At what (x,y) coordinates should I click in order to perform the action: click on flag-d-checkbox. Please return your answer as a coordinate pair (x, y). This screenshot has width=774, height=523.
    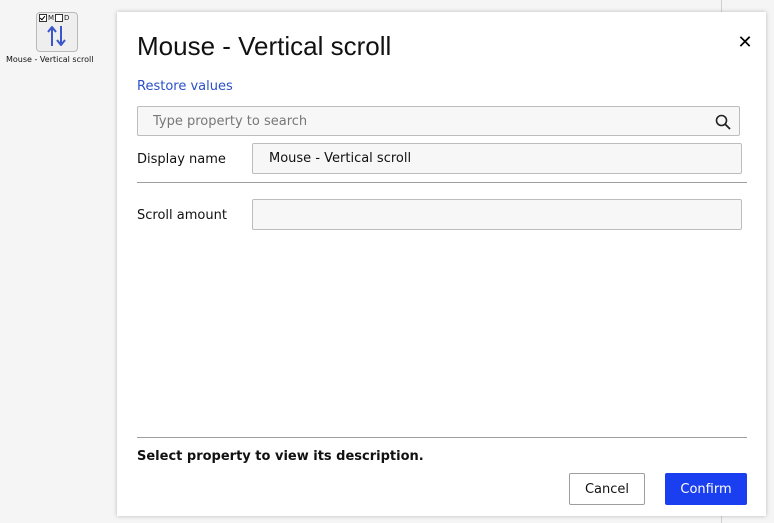
    Looking at the image, I should click on (59, 18).